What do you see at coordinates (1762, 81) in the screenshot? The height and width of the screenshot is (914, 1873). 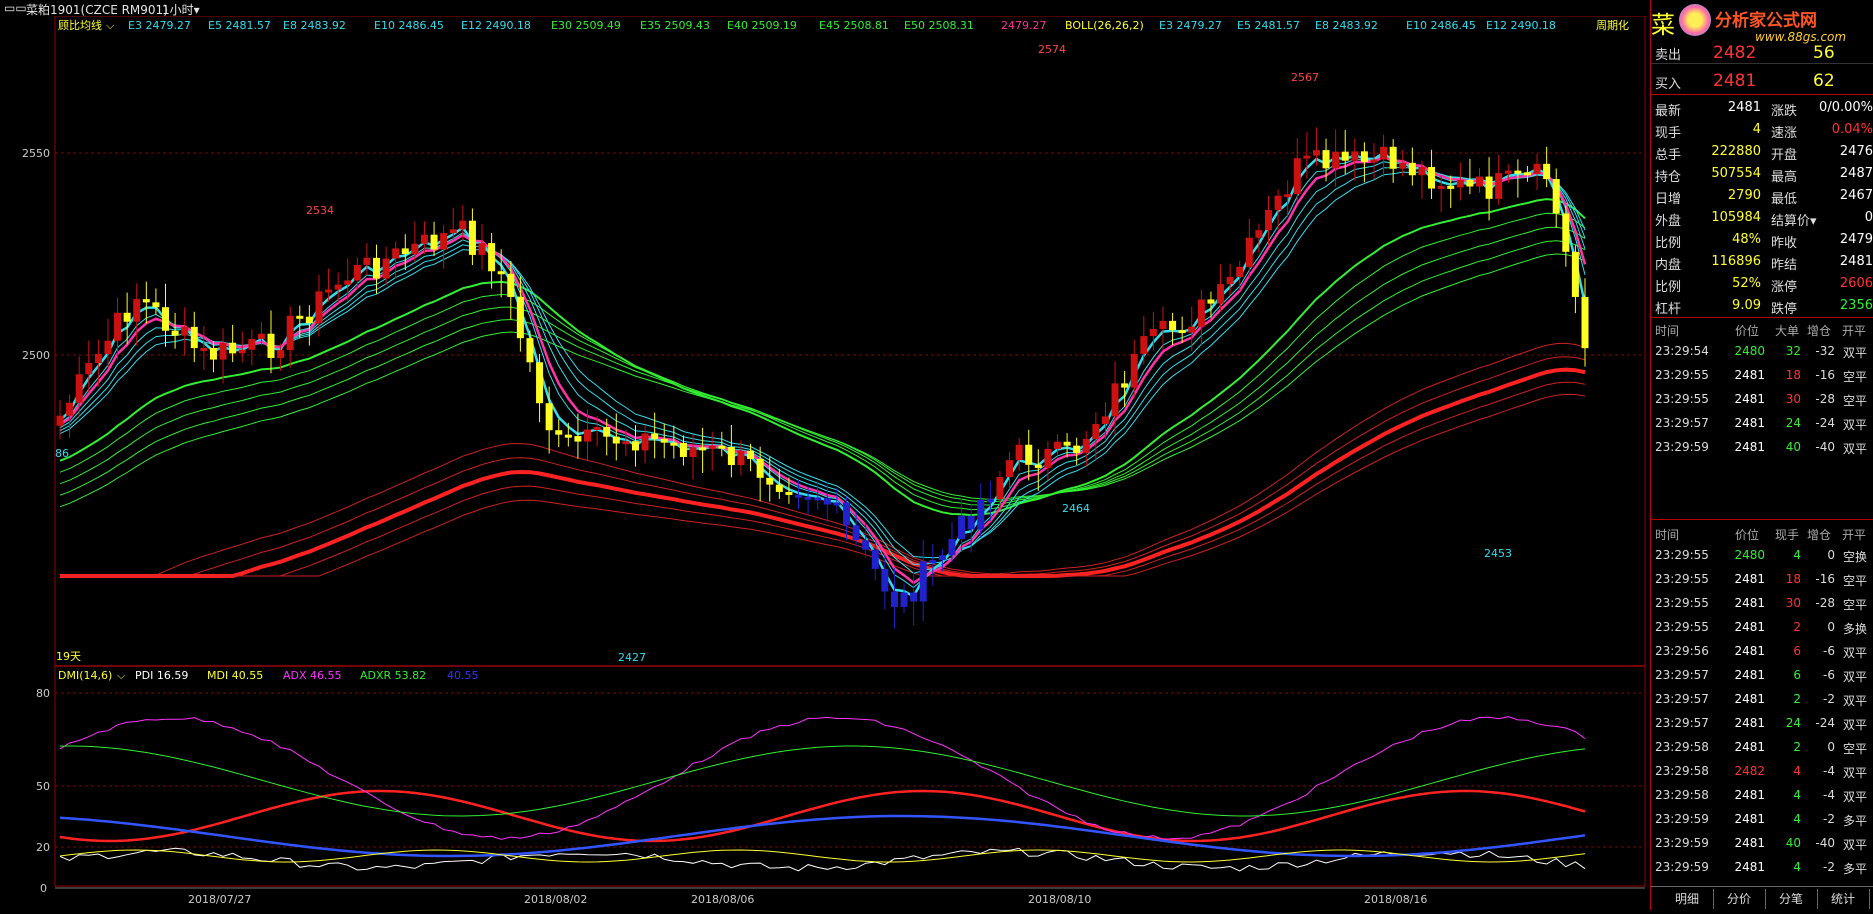 I see `buy-row: 买入 2481 62` at bounding box center [1762, 81].